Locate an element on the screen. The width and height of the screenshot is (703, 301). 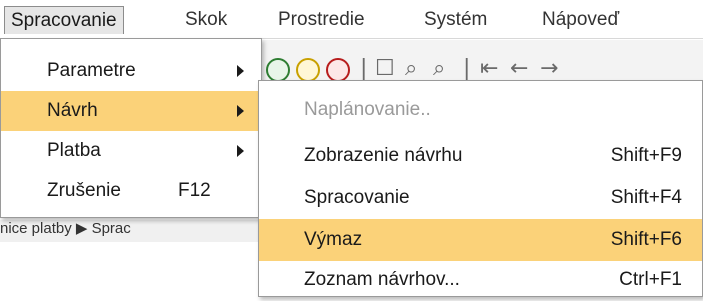
submenu-item-shortcut: Shift+F9 is located at coordinates (646, 155).